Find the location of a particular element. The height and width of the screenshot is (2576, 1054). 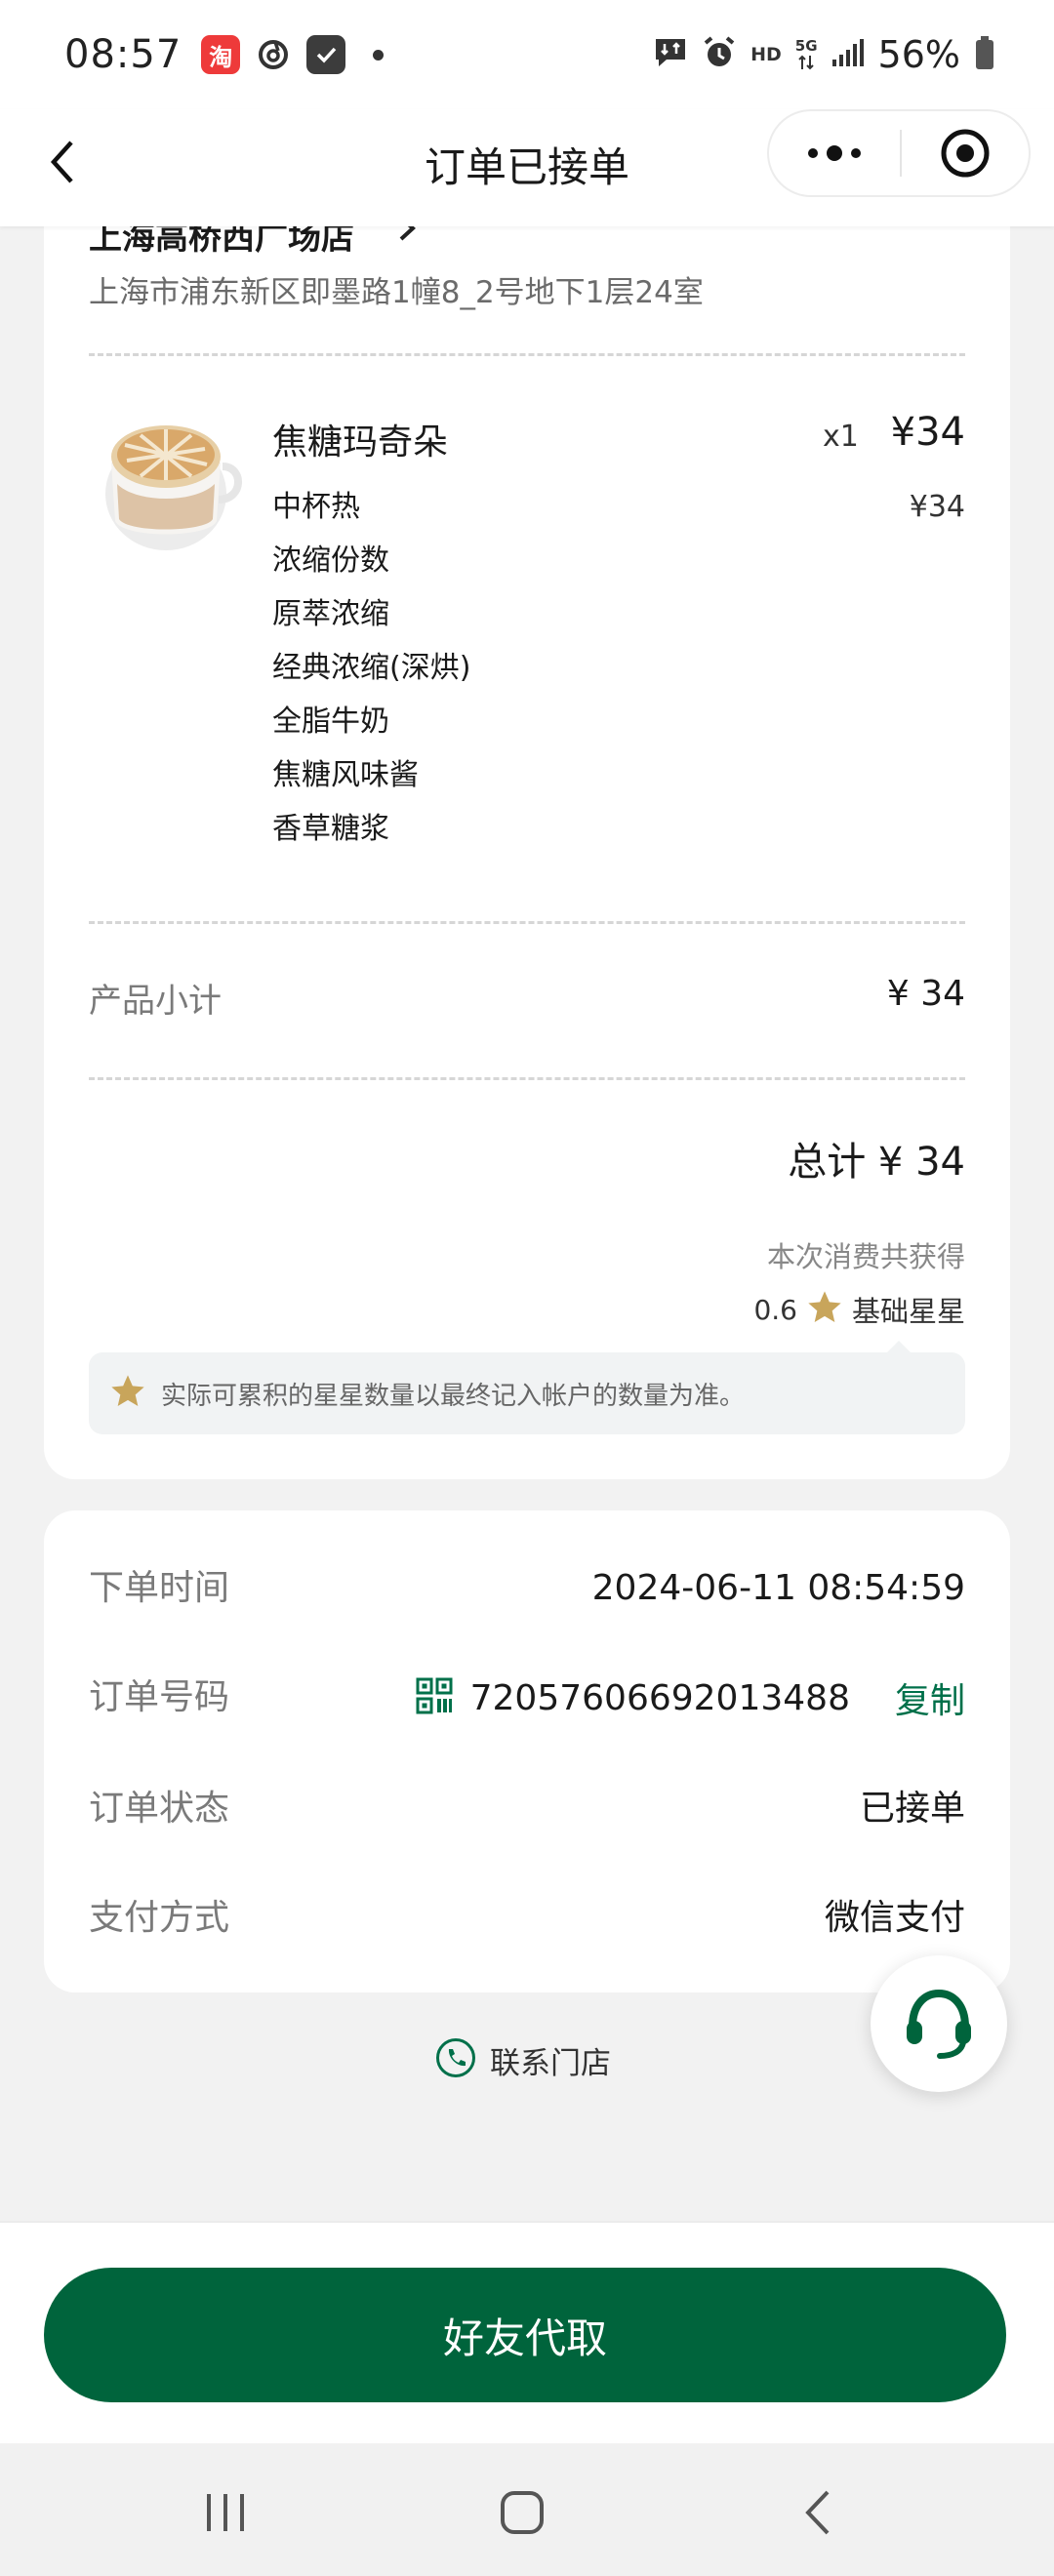

battery-icon is located at coordinates (984, 54).